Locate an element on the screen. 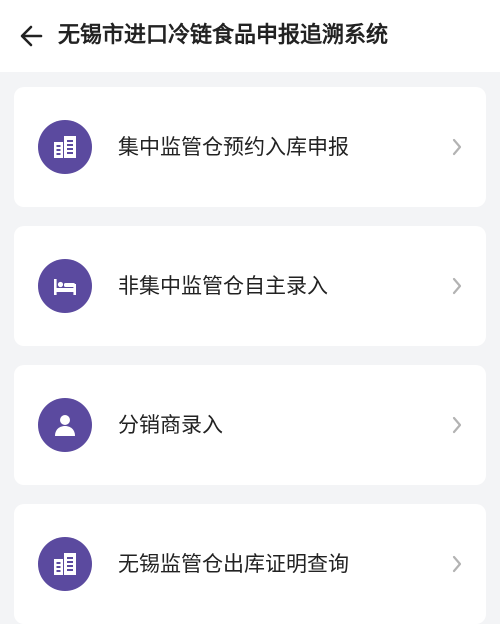  user-icon is located at coordinates (65, 425).